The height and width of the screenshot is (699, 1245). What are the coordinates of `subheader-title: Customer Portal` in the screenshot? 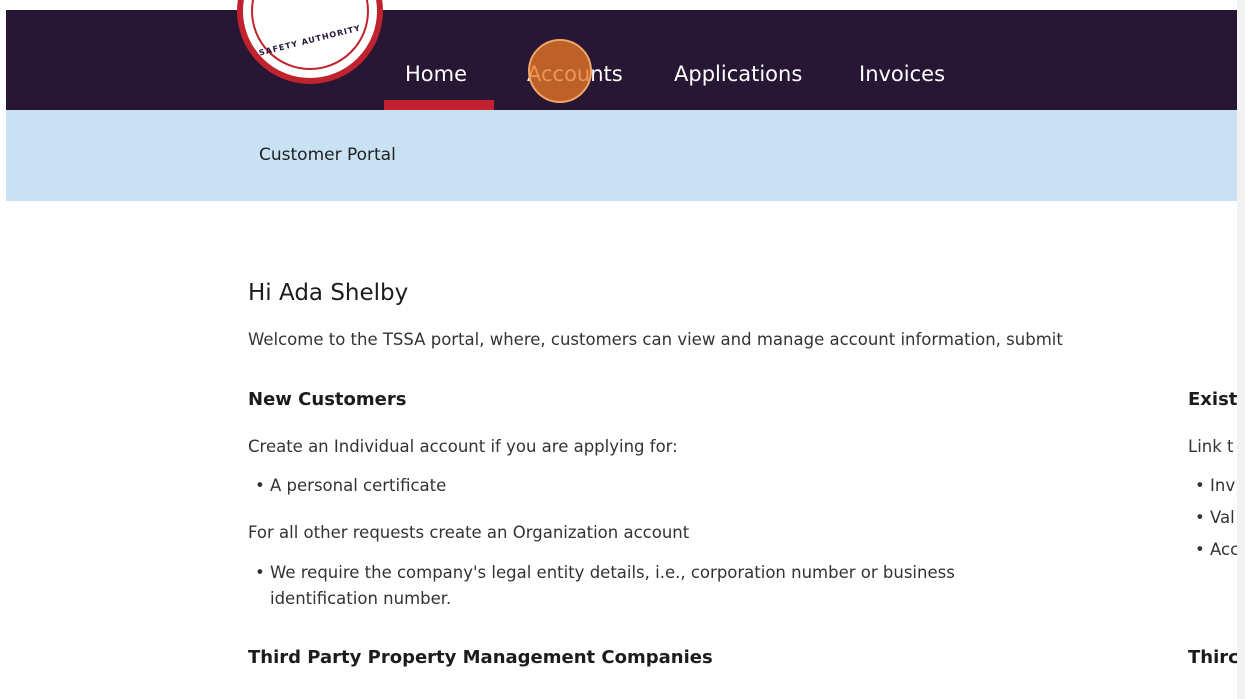 It's located at (327, 155).